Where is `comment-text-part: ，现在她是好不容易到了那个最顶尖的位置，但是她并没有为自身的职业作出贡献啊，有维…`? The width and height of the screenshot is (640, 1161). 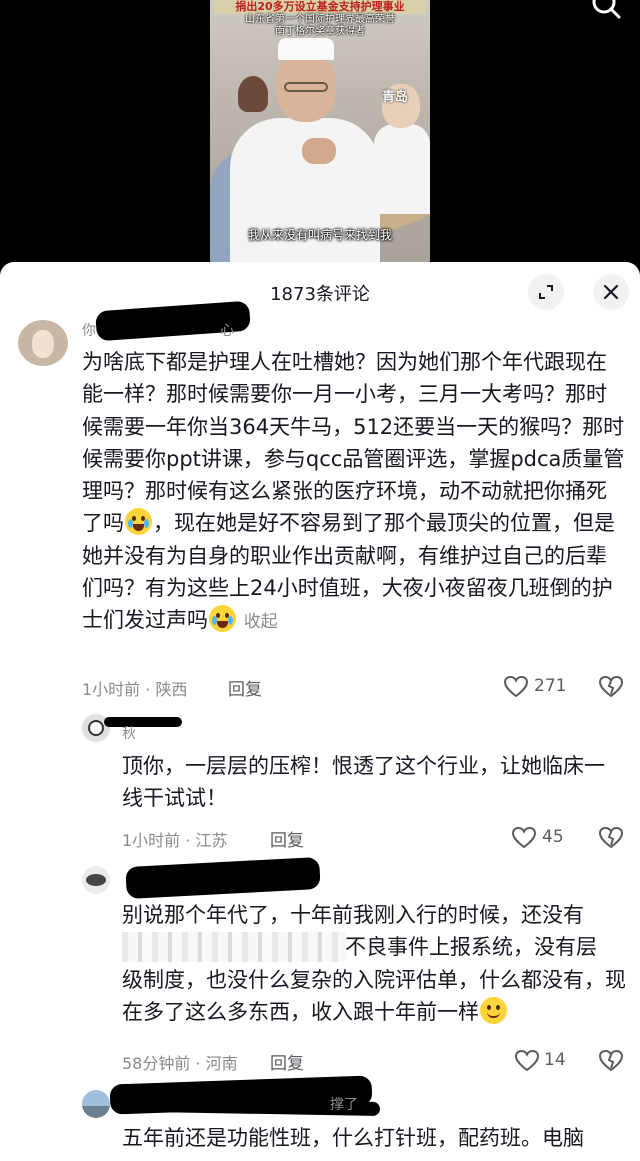
comment-text-part: ，现在她是好不容易到了那个最顶尖的位置，但是她并没有为自身的职业作出贡献啊，有维… is located at coordinates (348, 572).